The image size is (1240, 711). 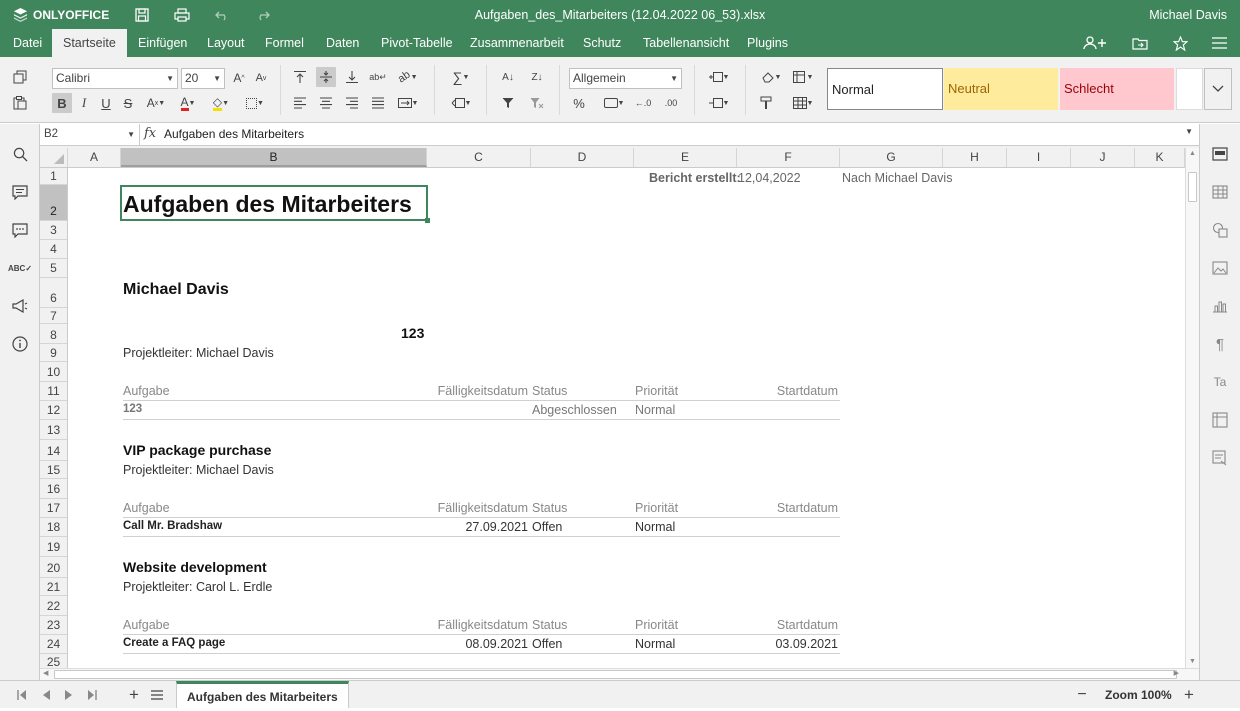 I want to click on fill-color-icon: ◇ ▼, so click(x=221, y=103).